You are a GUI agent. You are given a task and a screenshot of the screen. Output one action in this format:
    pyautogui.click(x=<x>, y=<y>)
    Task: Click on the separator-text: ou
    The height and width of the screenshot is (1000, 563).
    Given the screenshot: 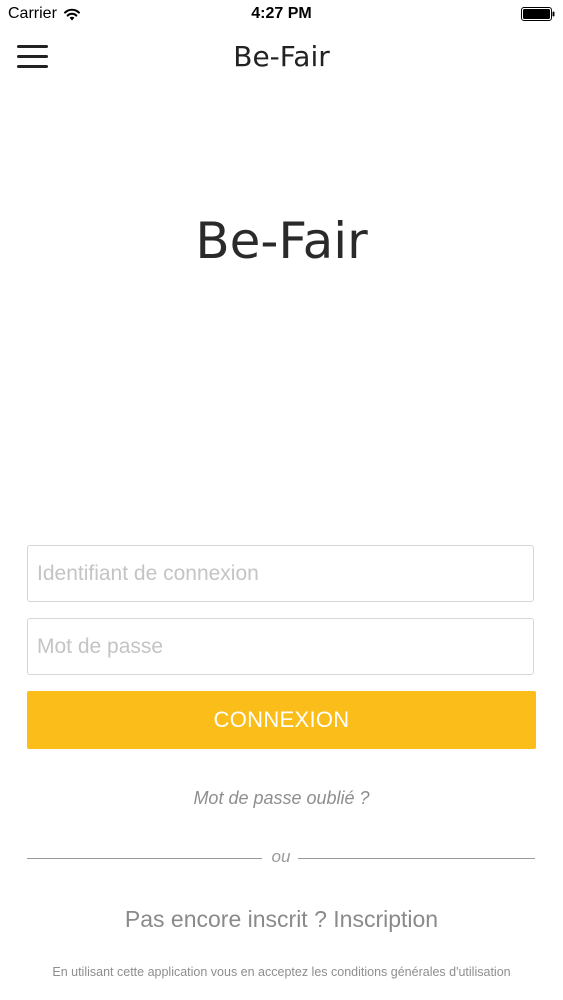 What is the action you would take?
    pyautogui.click(x=281, y=856)
    